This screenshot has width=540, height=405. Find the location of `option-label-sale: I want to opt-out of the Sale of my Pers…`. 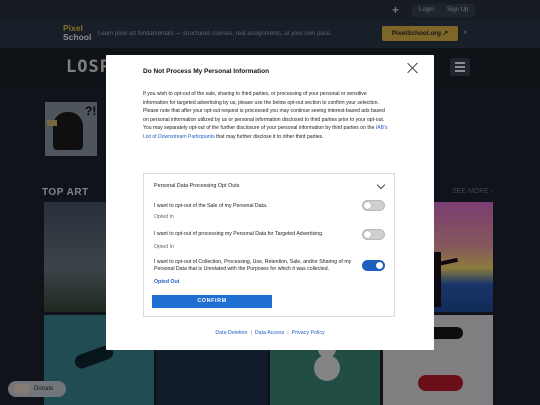

option-label-sale: I want to opt-out of the Sale of my Pers… is located at coordinates (211, 206).